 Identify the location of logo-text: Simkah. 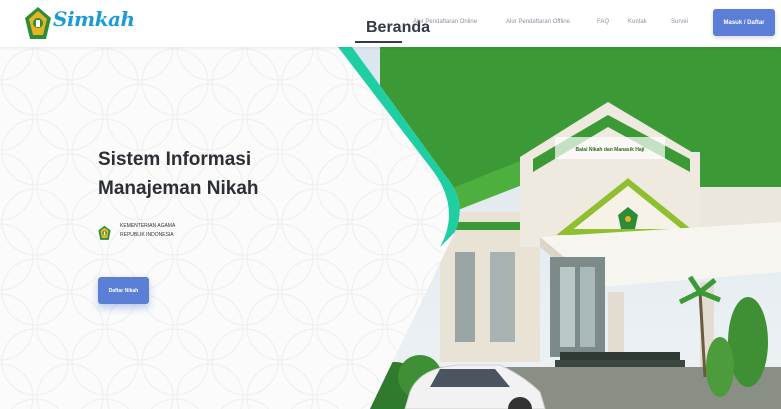
(94, 19).